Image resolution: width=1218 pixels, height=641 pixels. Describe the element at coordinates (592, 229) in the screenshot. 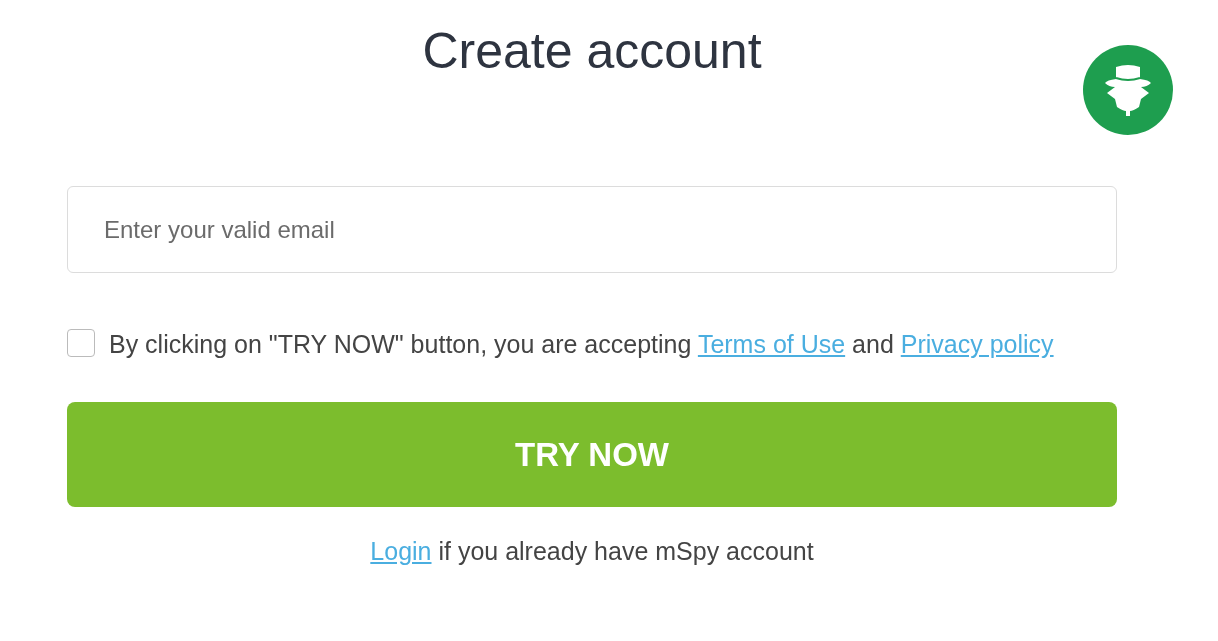

I see `email-field: Enter your valid email` at that location.